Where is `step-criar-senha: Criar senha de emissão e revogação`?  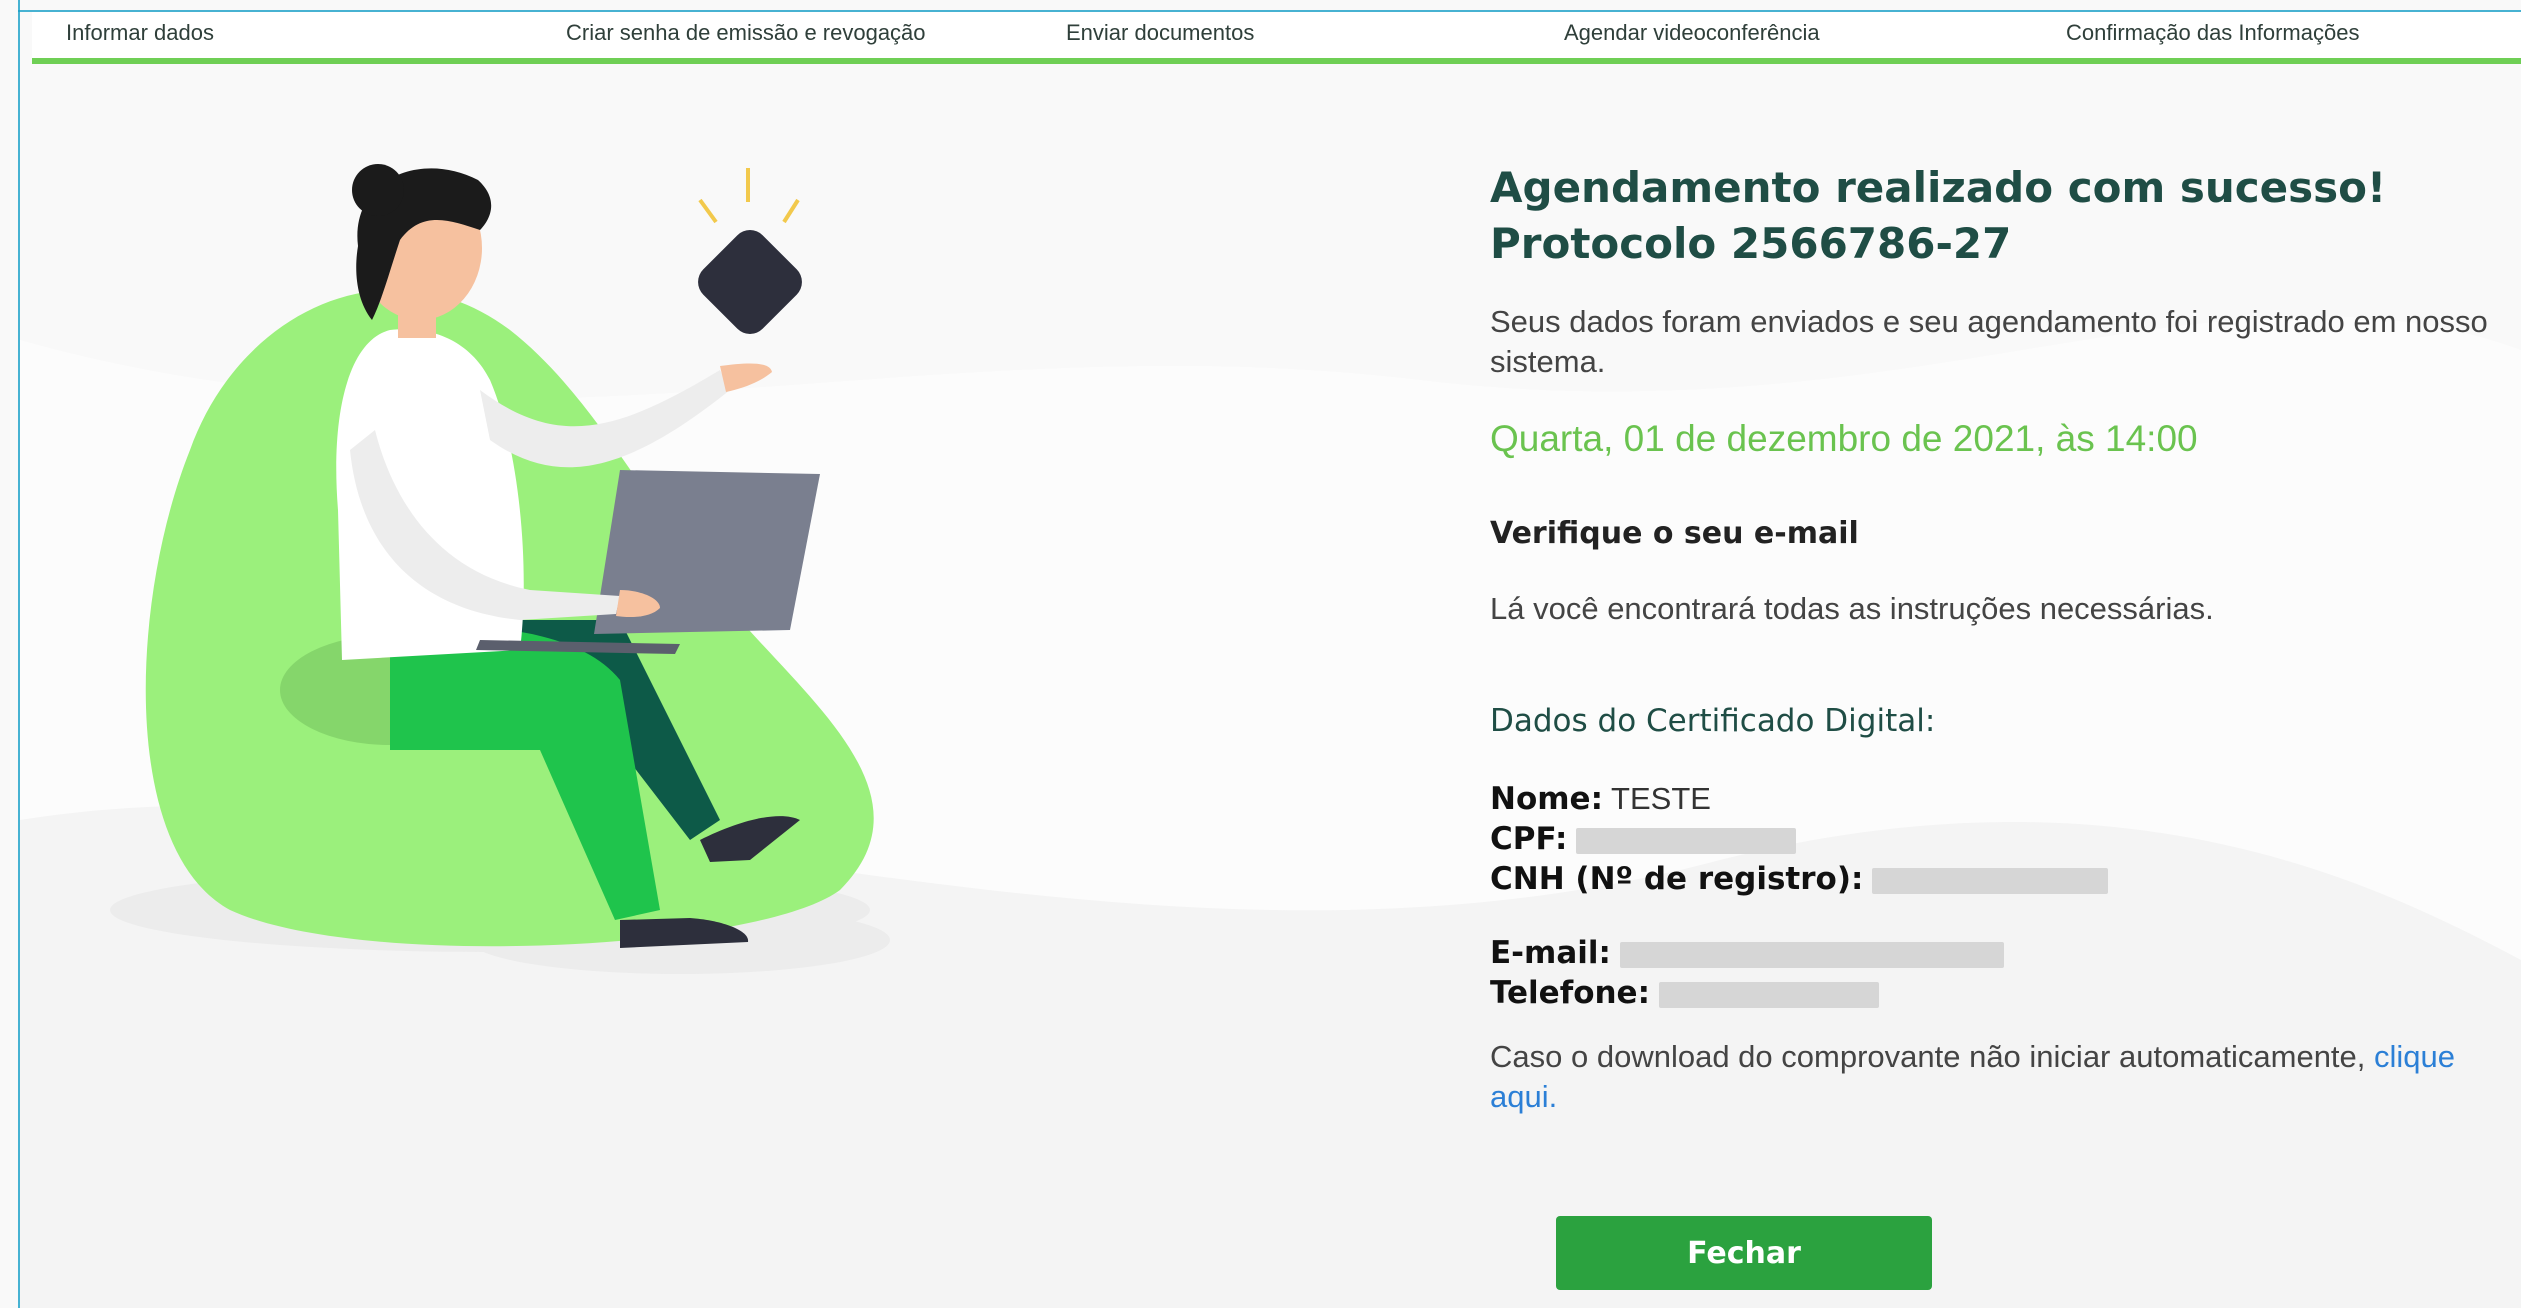
step-criar-senha: Criar senha de emissão e revogação is located at coordinates (746, 33).